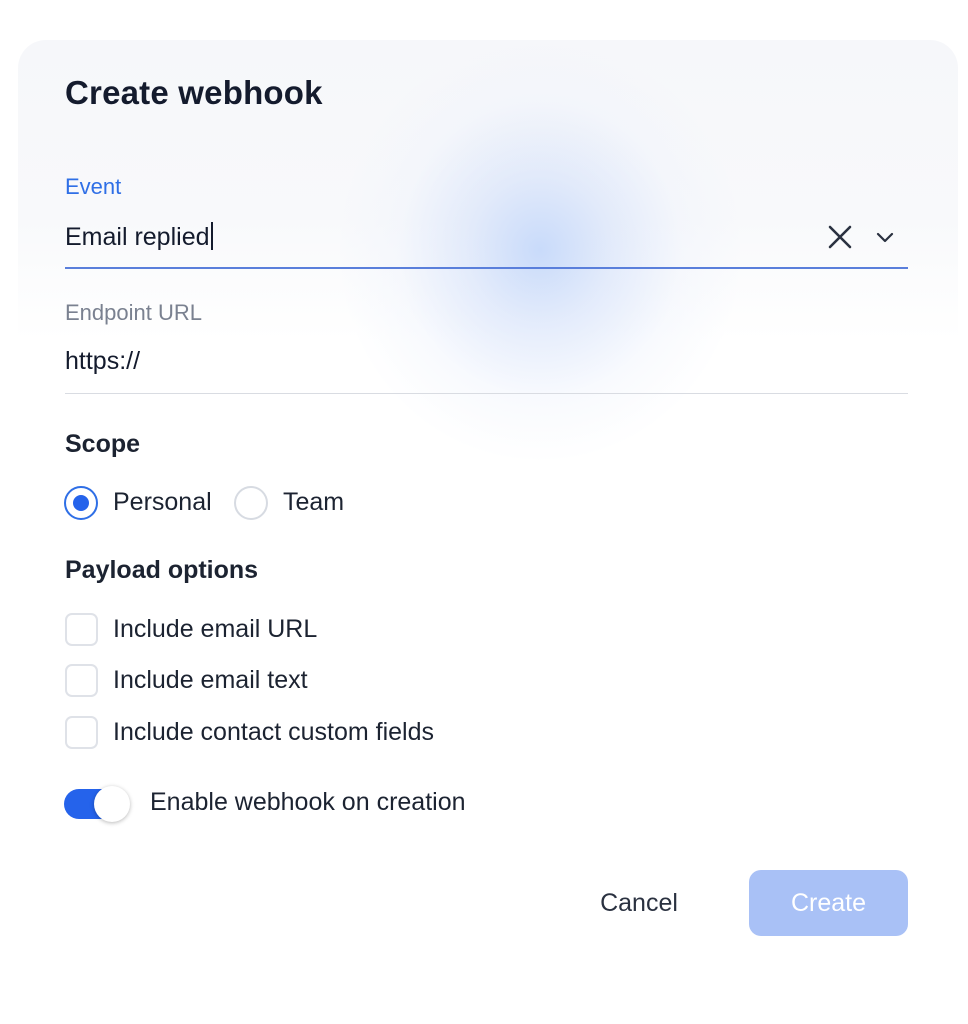  Describe the element at coordinates (273, 732) in the screenshot. I see `label-include-contact-custom-fields: Include contact custom fields` at that location.